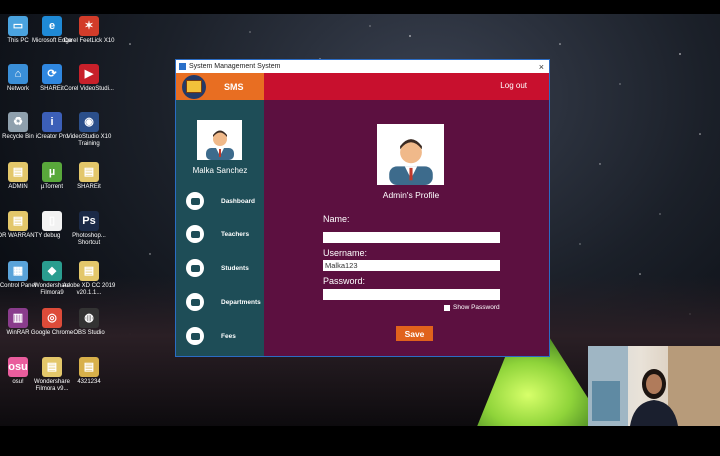 Image resolution: width=720 pixels, height=456 pixels. What do you see at coordinates (195, 268) in the screenshot?
I see `students-icon` at bounding box center [195, 268].